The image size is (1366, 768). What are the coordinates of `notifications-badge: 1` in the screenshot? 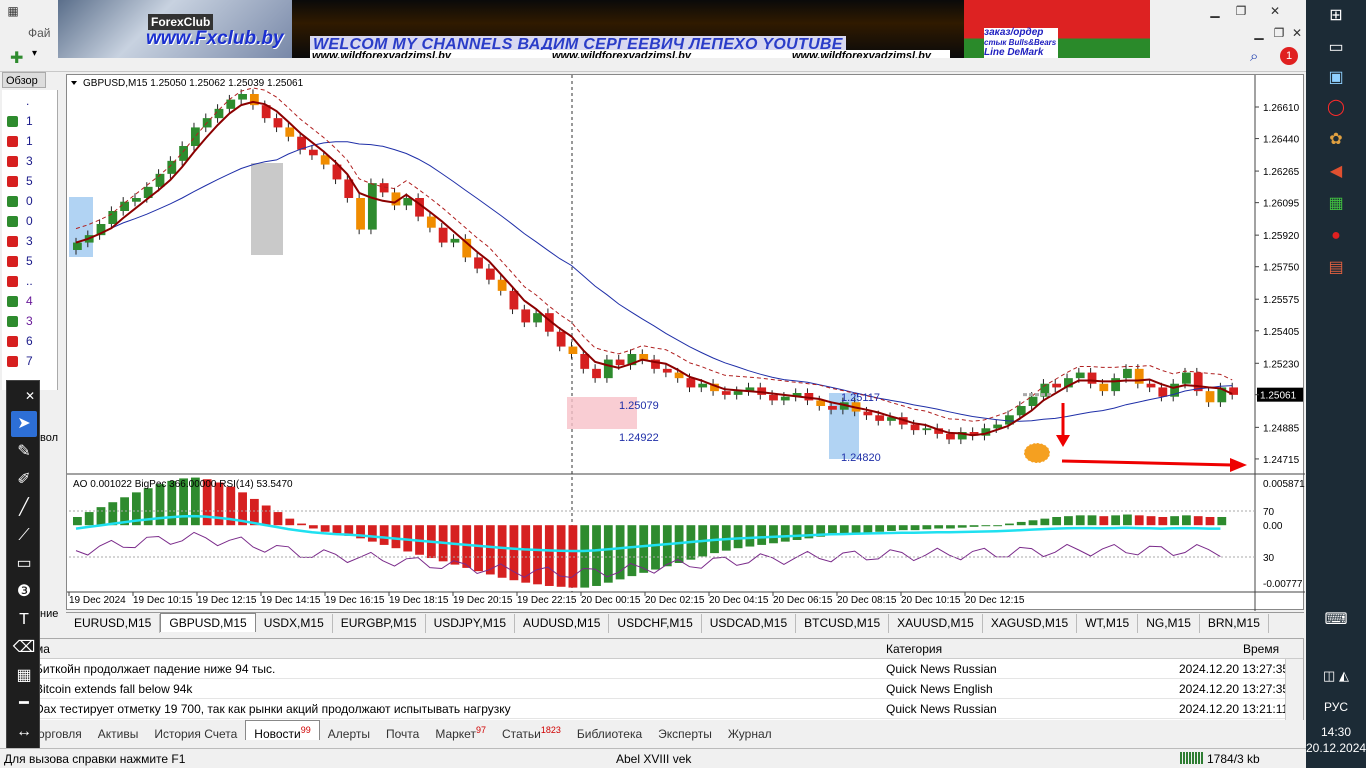 It's located at (1289, 56).